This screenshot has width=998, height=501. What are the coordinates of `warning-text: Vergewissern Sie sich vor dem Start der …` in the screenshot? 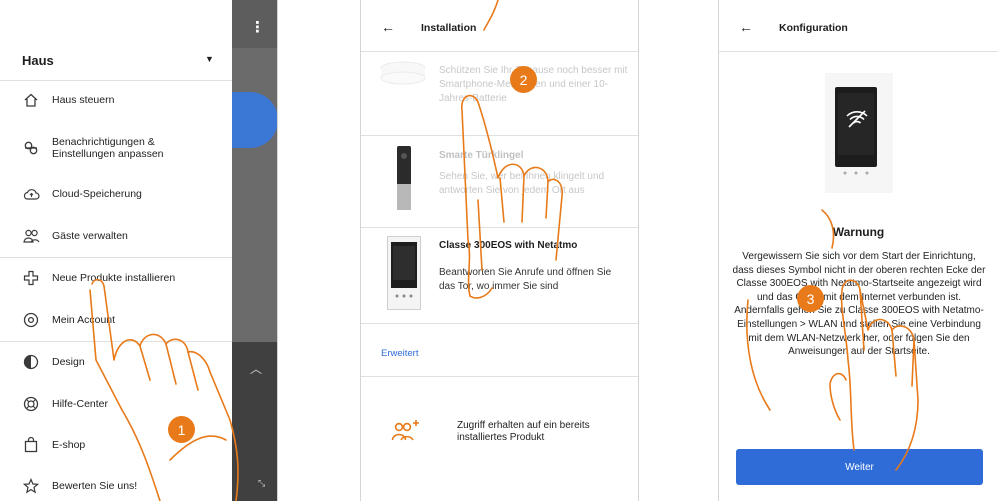 It's located at (859, 304).